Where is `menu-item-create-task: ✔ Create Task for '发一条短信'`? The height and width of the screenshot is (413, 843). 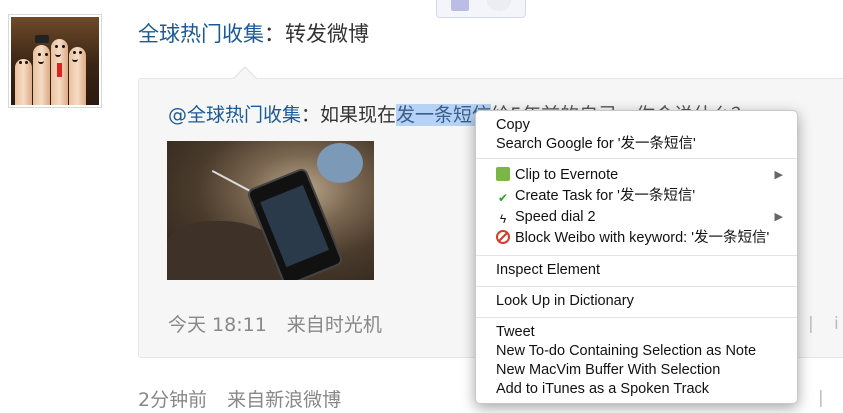
menu-item-create-task: ✔ Create Task for '发一条短信' is located at coordinates (639, 196).